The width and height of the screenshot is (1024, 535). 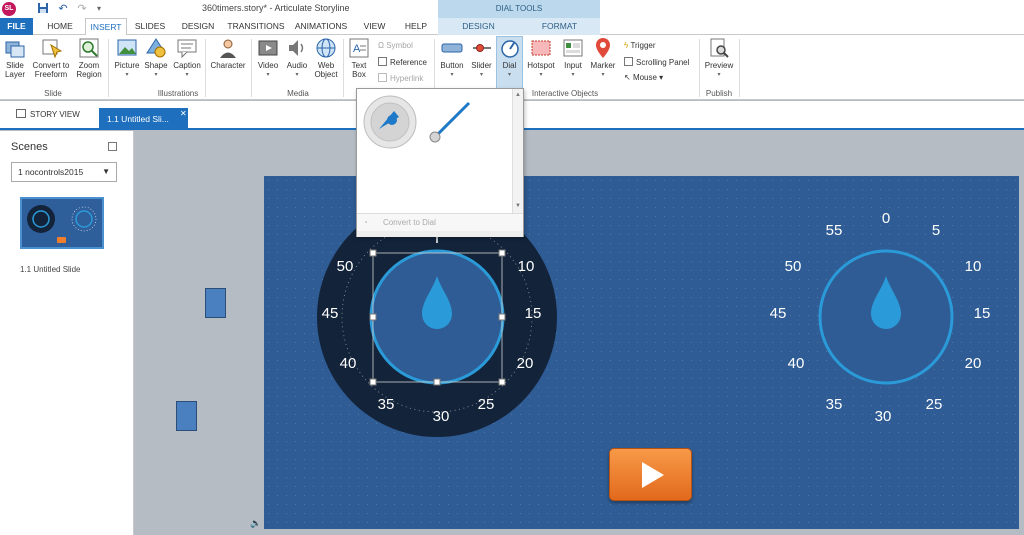 I want to click on zoom-region-icon, so click(x=89, y=48).